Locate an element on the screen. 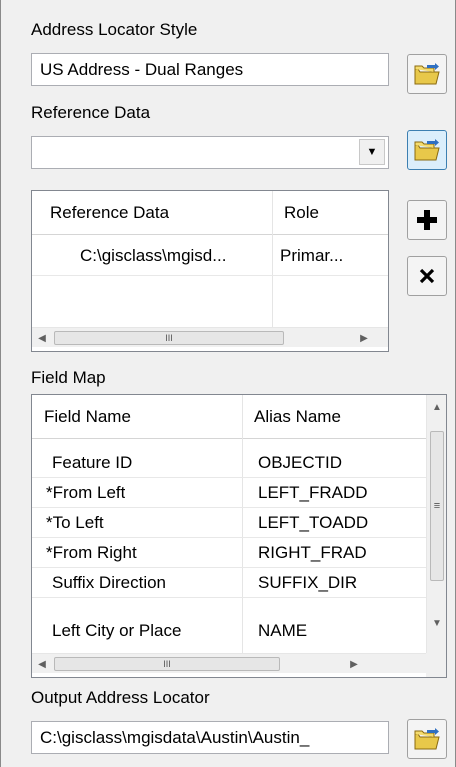 This screenshot has height=767, width=456. scroll-thumb: ≡ is located at coordinates (437, 506).